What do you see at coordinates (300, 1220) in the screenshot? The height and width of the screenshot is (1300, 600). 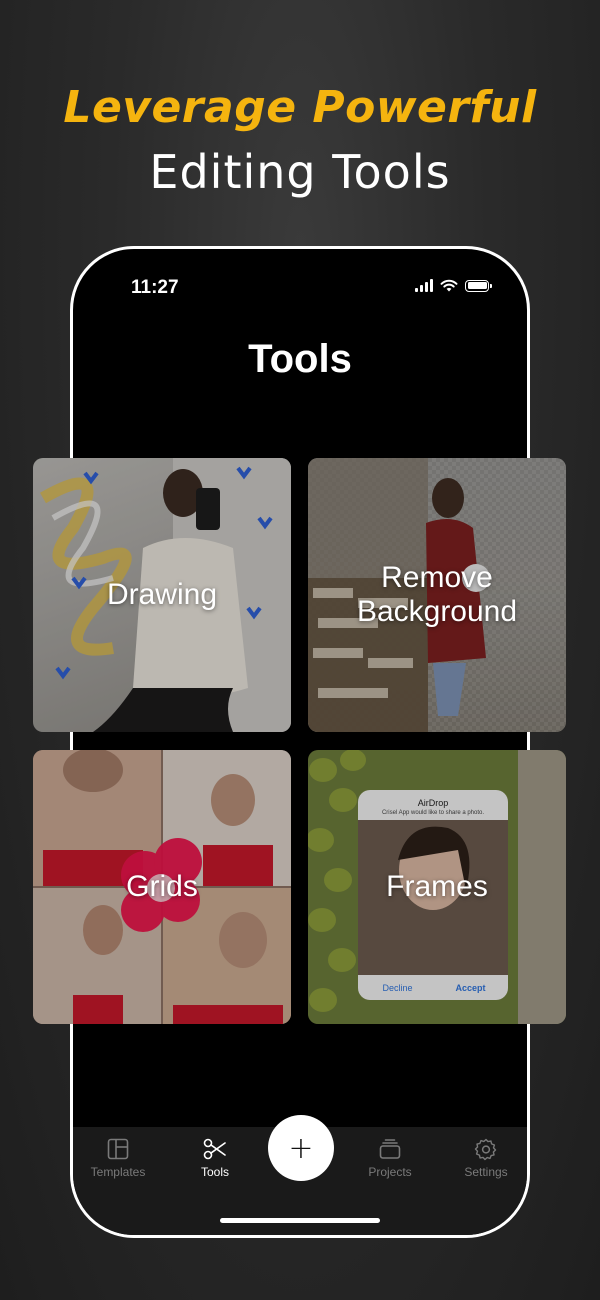 I see `home-indicator` at bounding box center [300, 1220].